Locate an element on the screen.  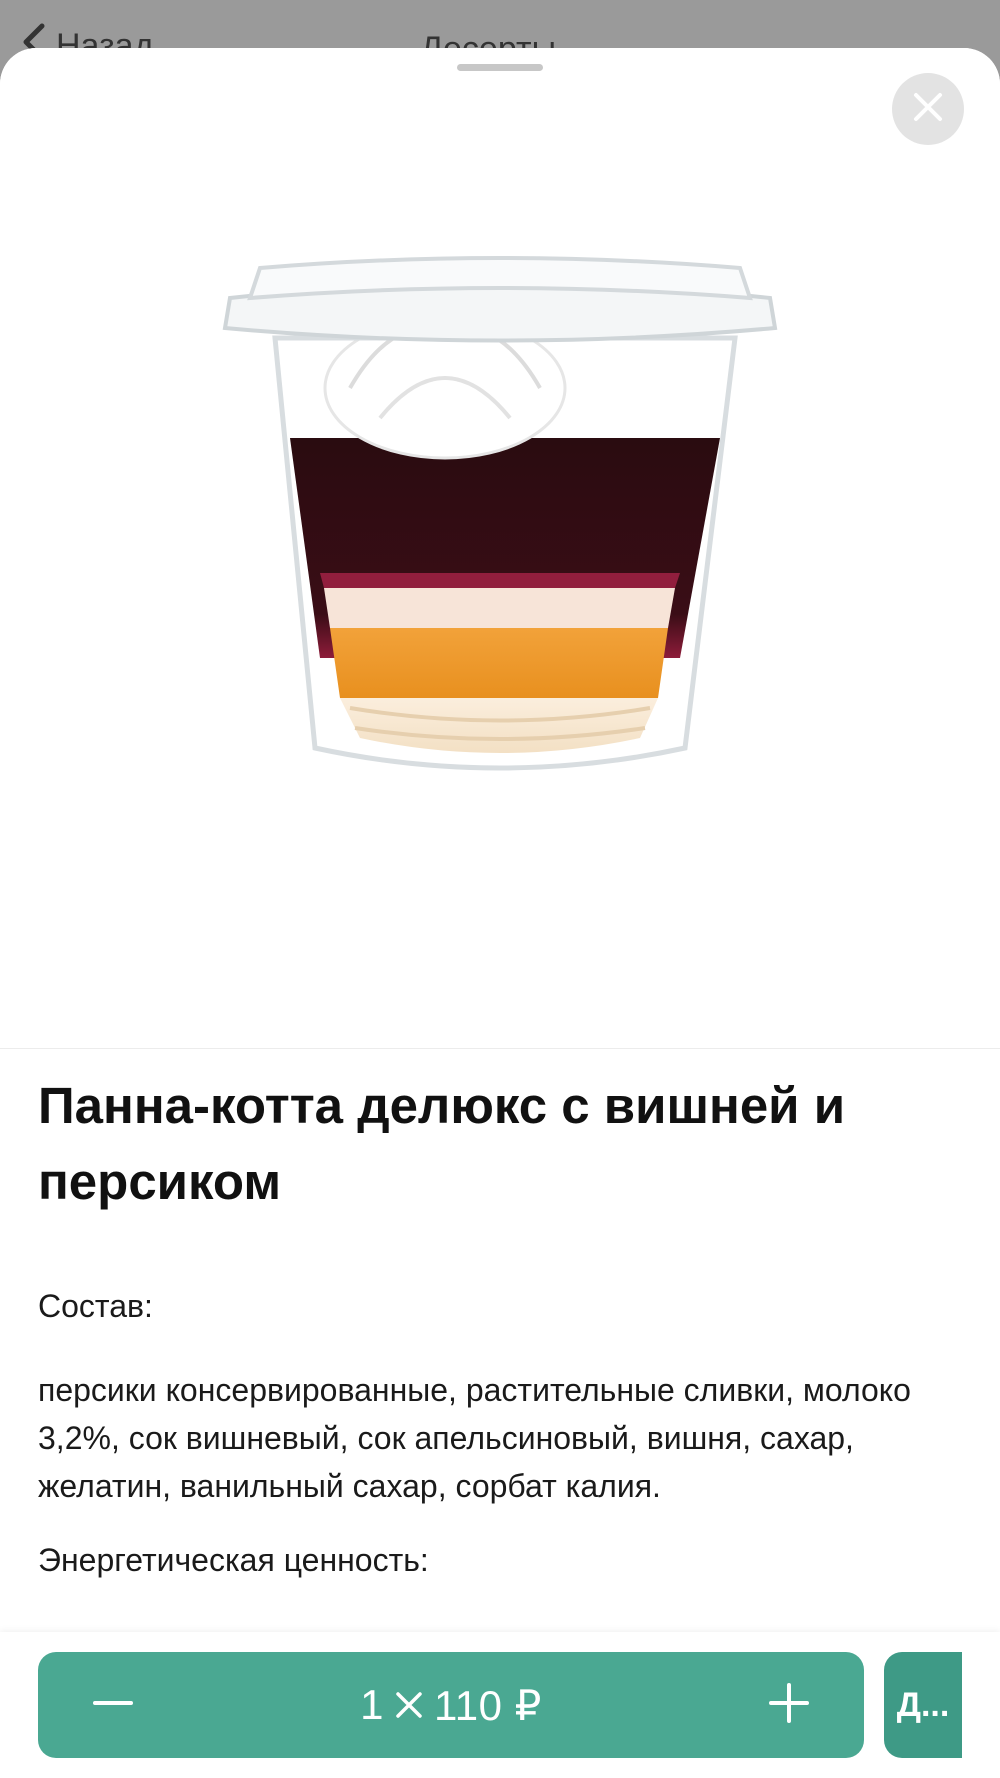
quantity-stepper: 1 110 ₽ is located at coordinates (451, 1705).